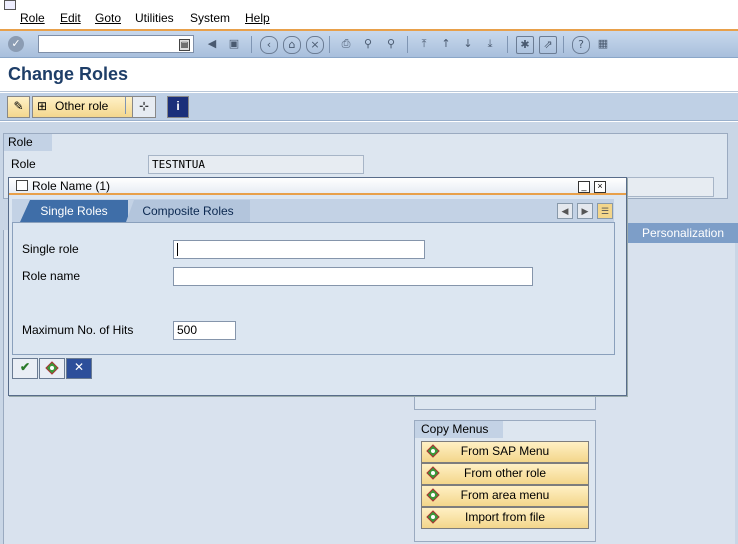  I want to click on role-name-label: Role name, so click(51, 276).